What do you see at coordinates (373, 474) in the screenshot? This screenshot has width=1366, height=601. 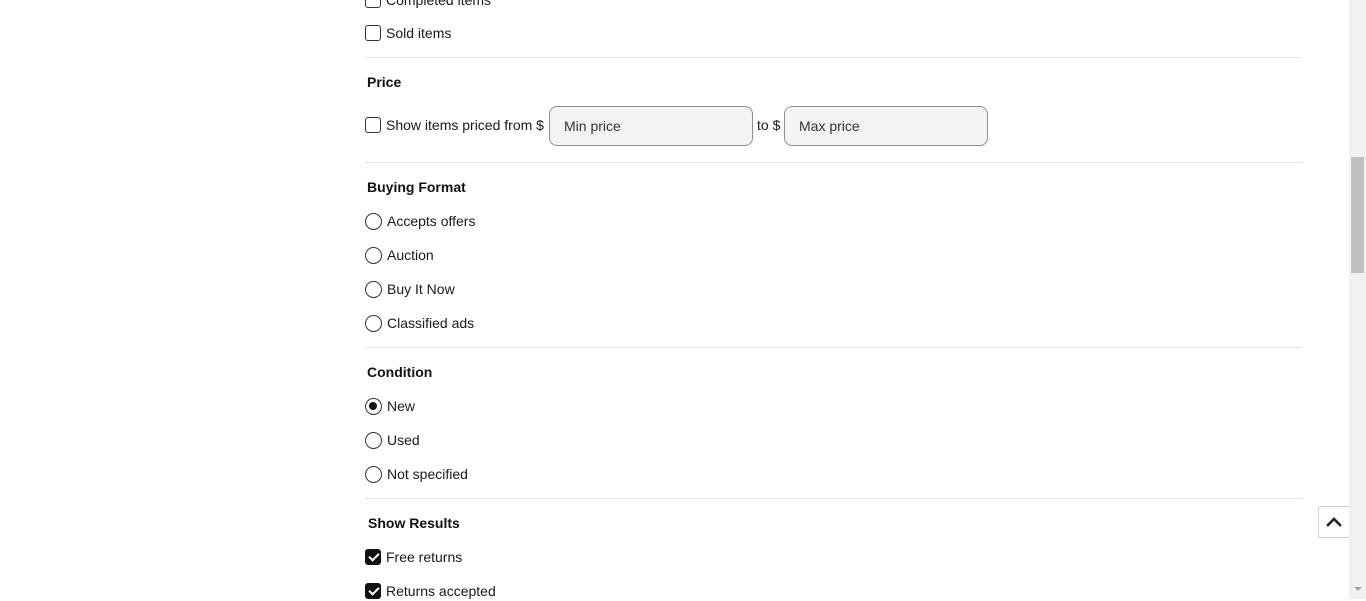 I see `condition-not-specified-radio` at bounding box center [373, 474].